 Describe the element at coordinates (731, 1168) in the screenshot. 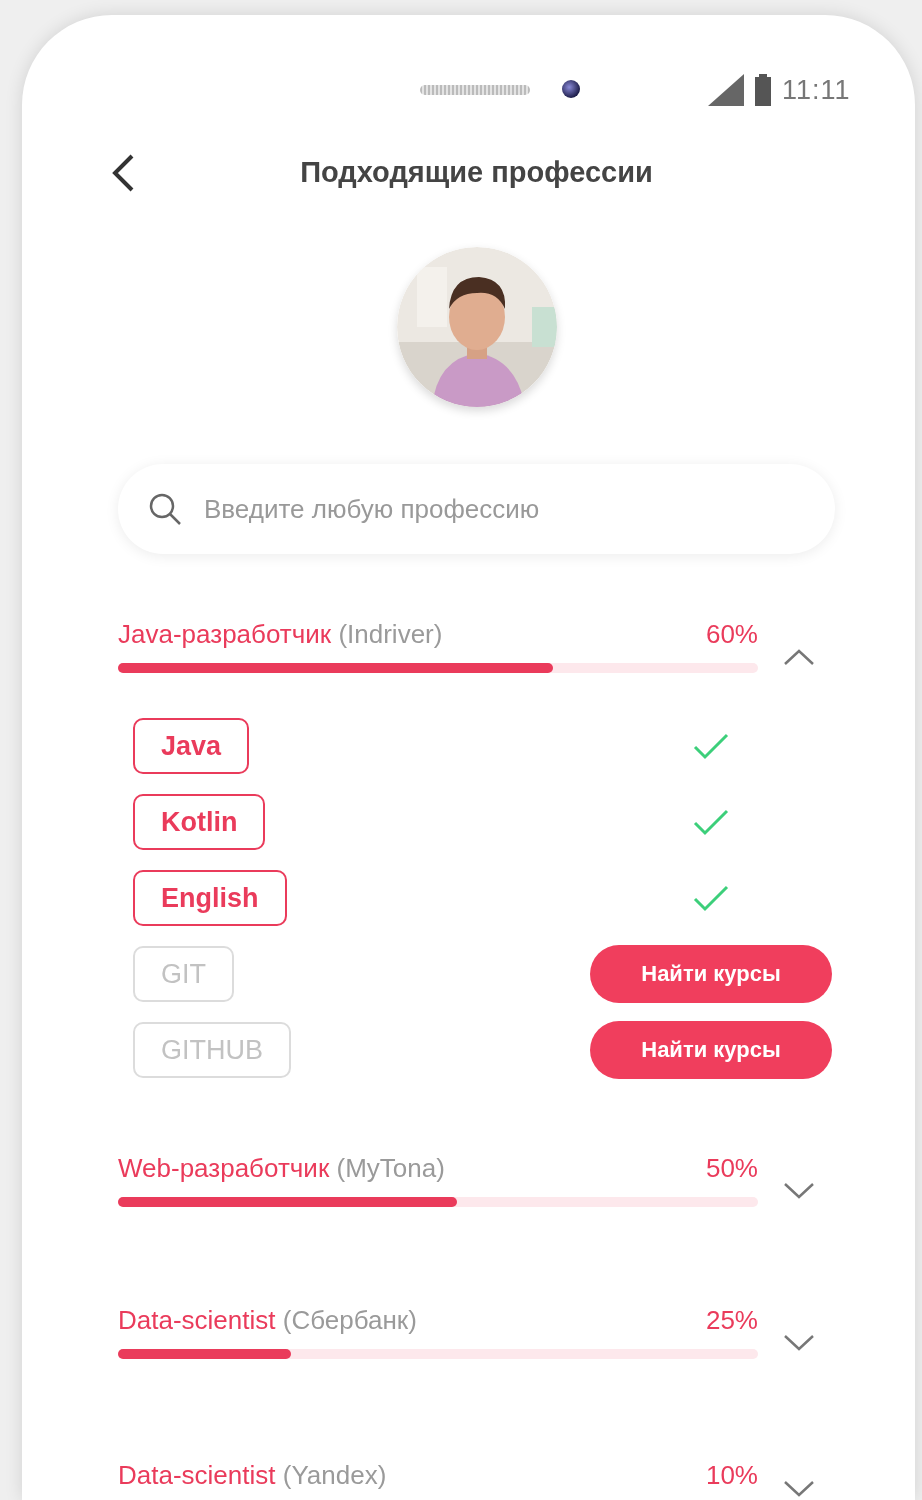

I see `match-percent: 50%` at that location.